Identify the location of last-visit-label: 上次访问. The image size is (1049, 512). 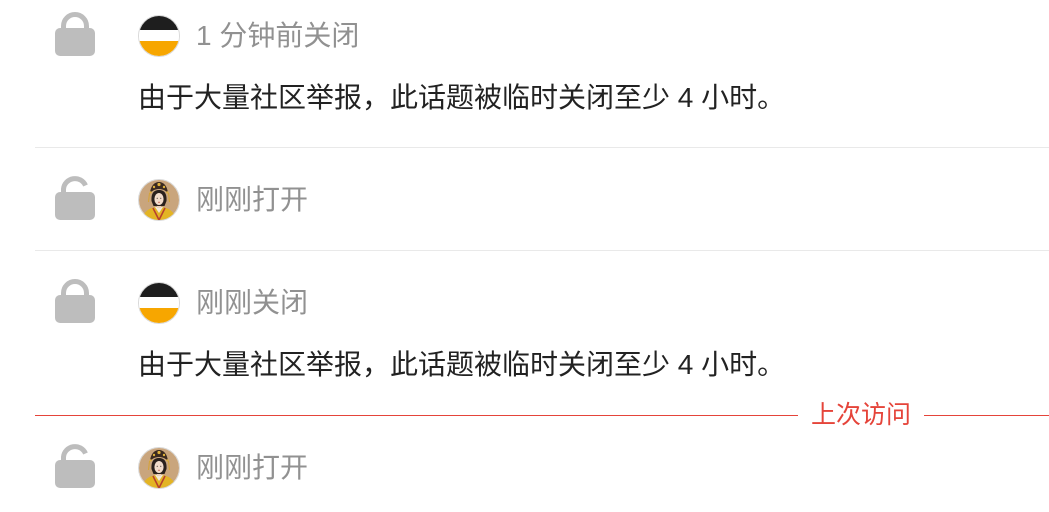
(860, 415).